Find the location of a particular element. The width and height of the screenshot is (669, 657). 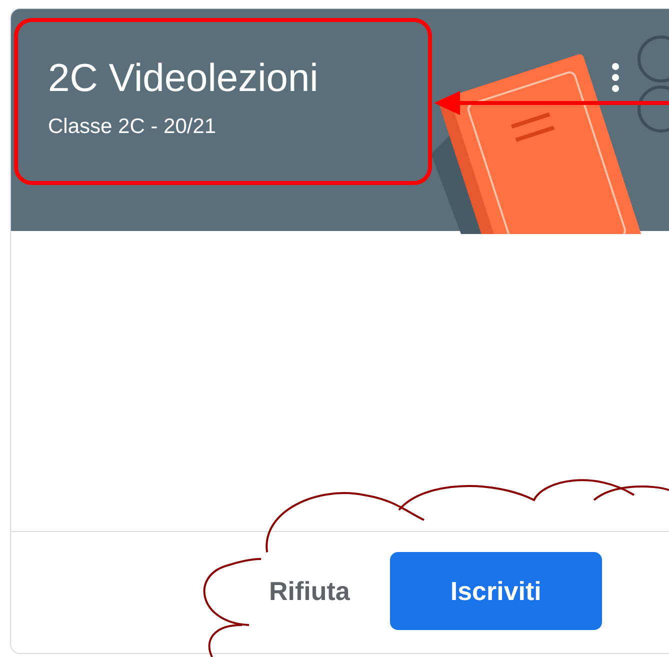

class-title: 2C Videolezioni is located at coordinates (183, 79).